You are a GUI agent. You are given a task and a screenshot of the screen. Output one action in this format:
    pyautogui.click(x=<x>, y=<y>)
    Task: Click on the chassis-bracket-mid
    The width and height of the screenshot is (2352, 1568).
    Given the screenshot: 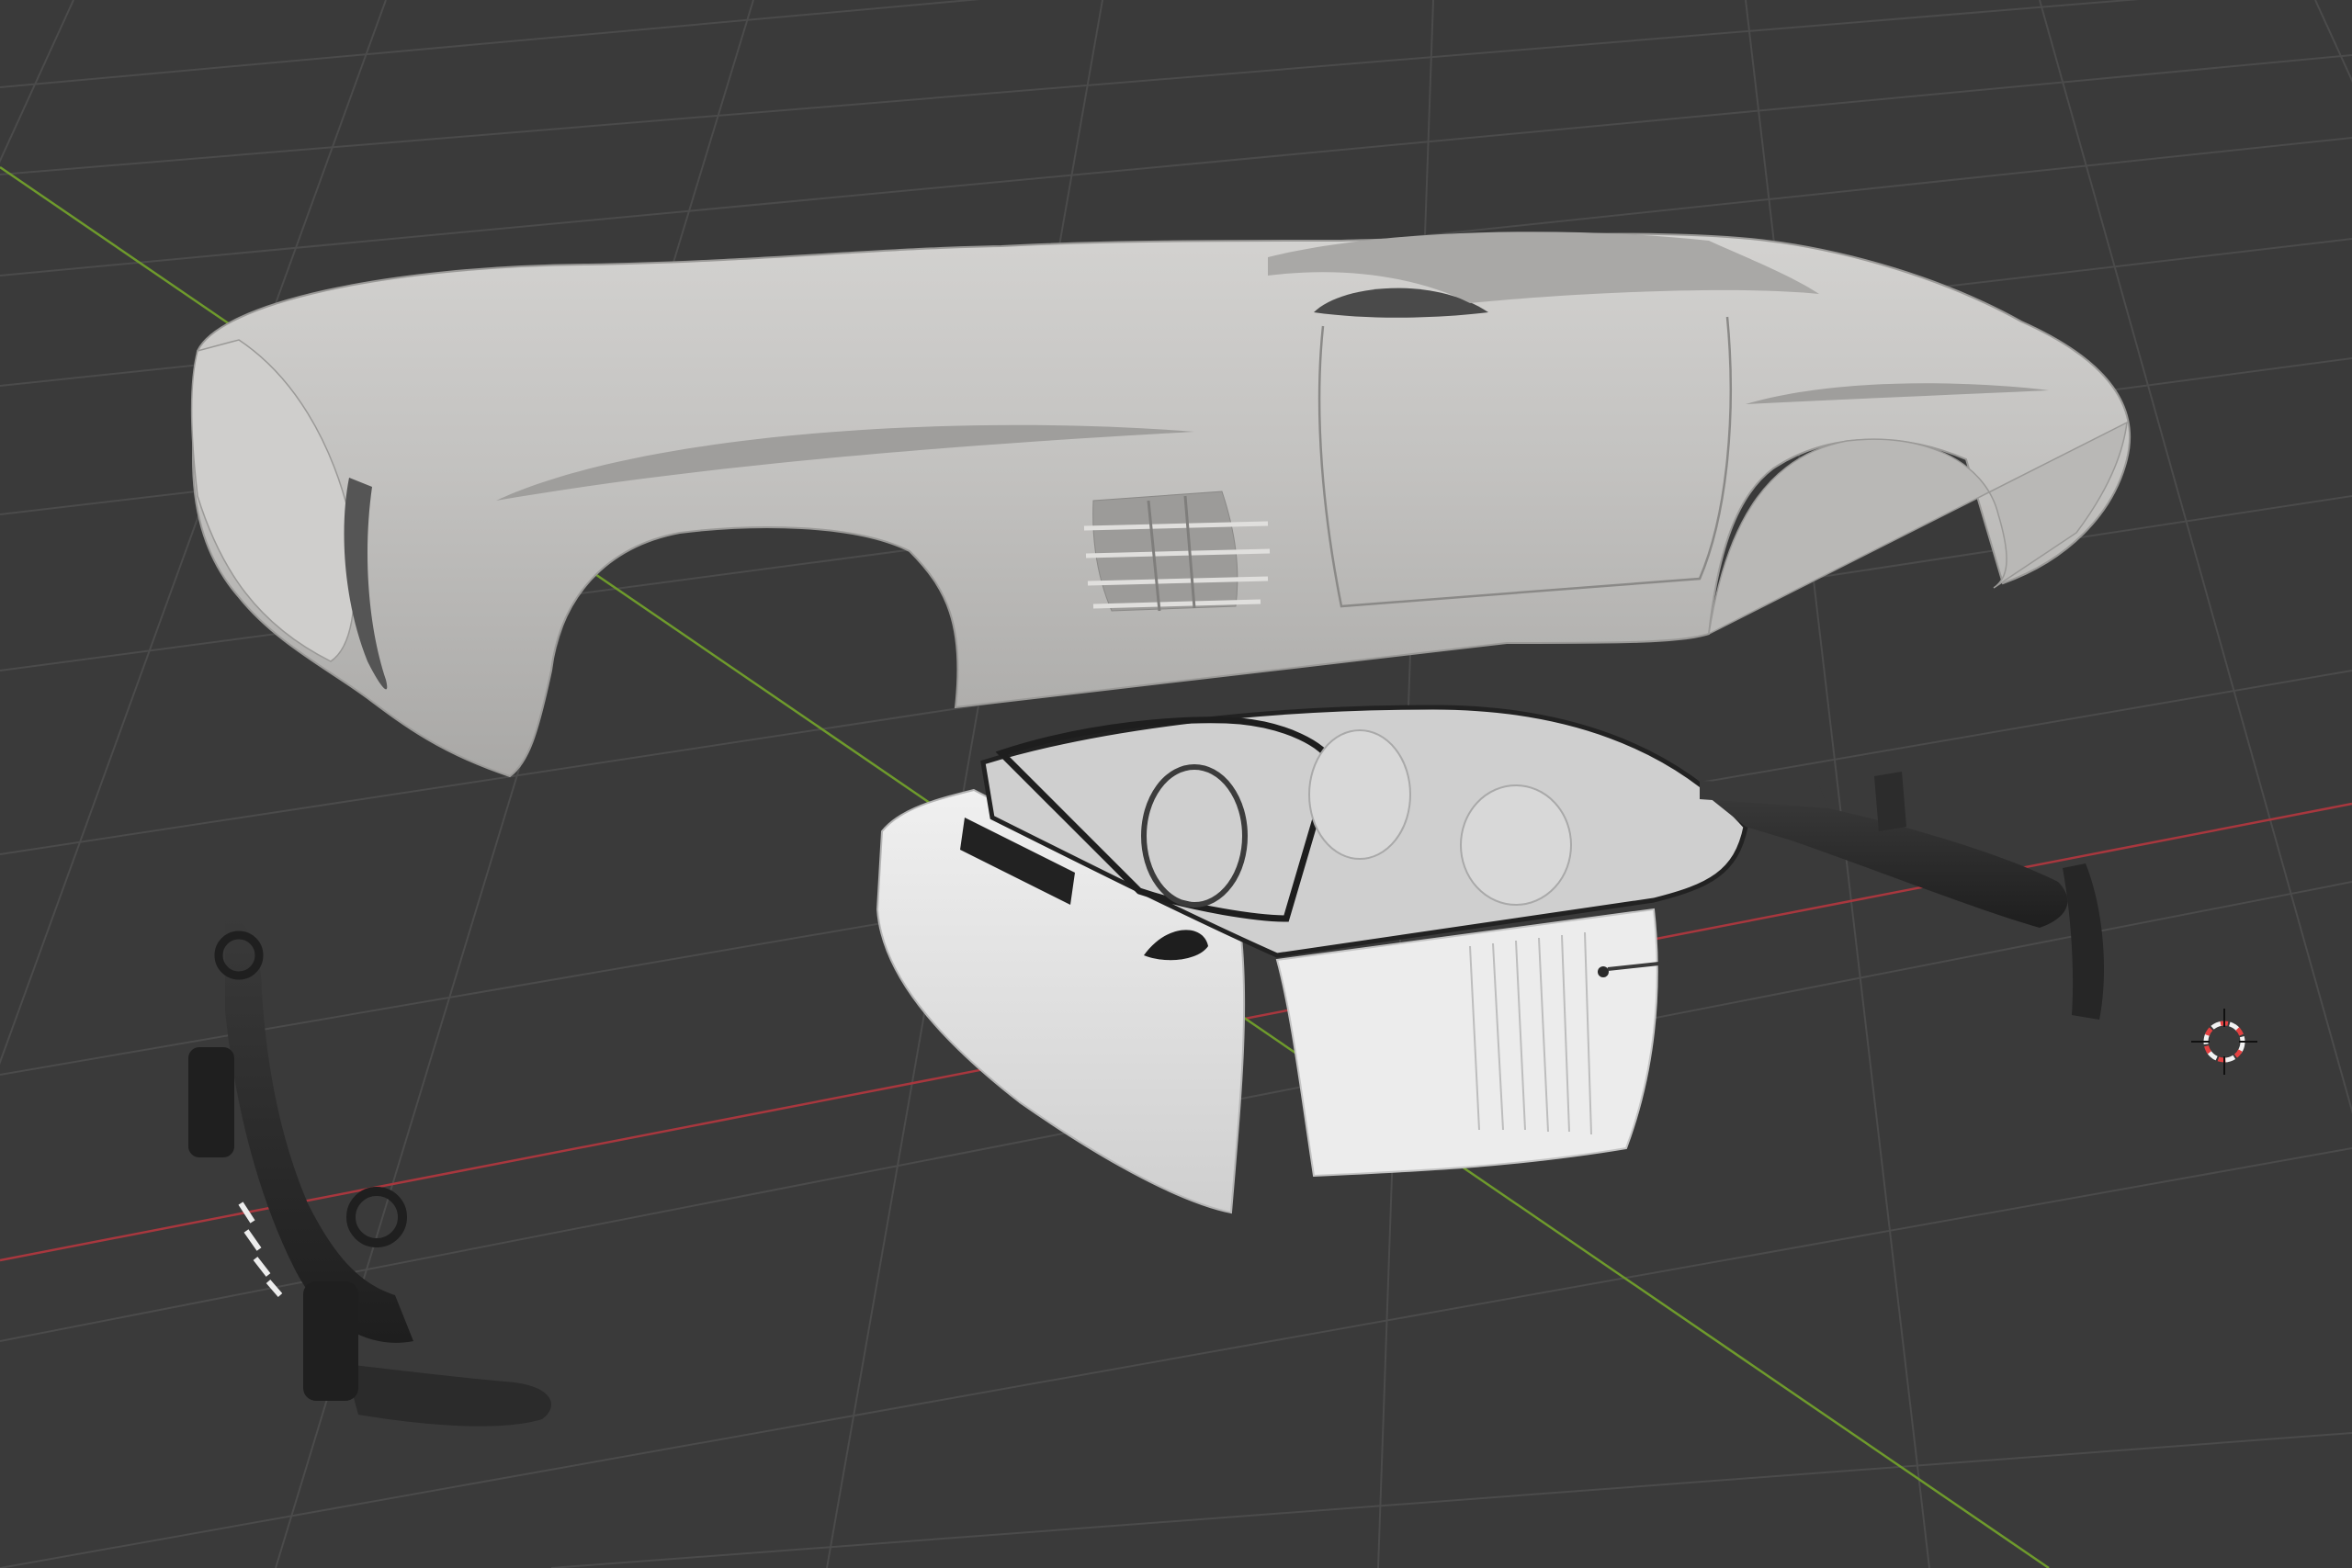 What is the action you would take?
    pyautogui.click(x=1890, y=802)
    